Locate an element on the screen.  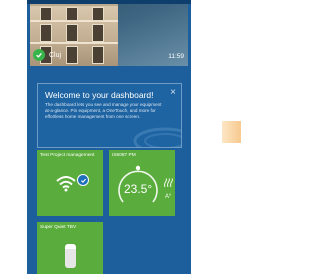
wifi-icon is located at coordinates (66, 184).